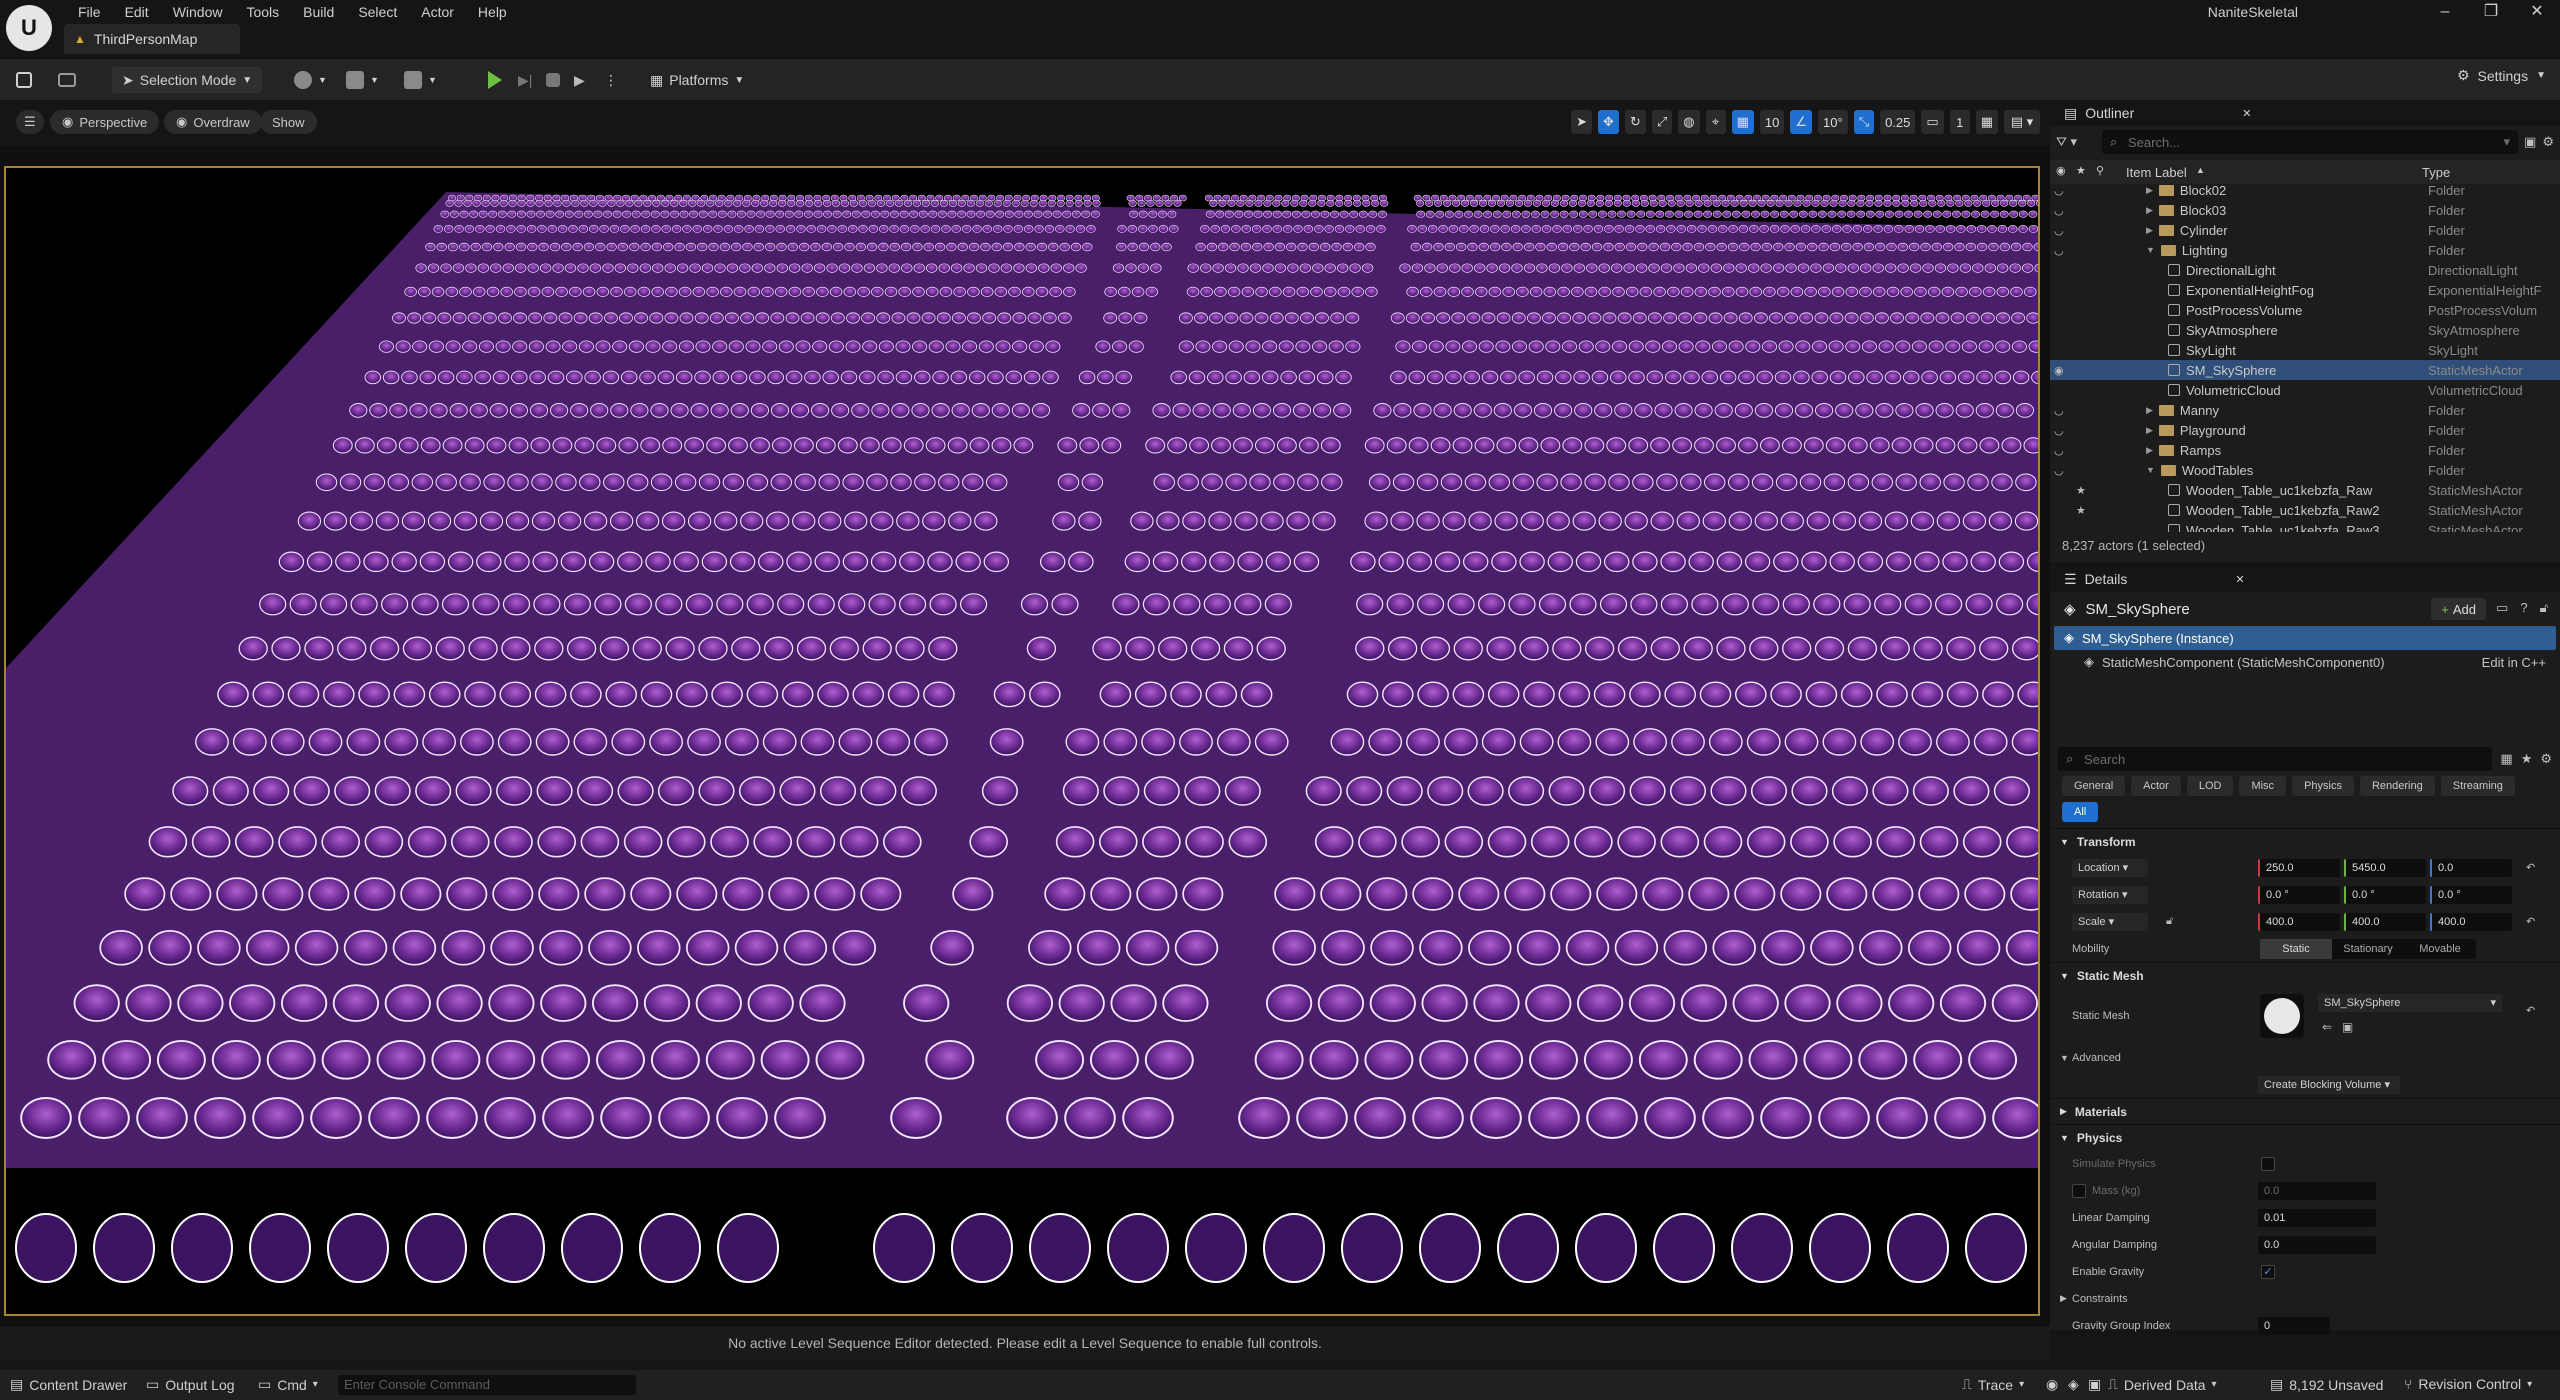 The width and height of the screenshot is (2560, 1400). Describe the element at coordinates (1662, 122) in the screenshot. I see `scale-tool-icon: ⤢` at that location.